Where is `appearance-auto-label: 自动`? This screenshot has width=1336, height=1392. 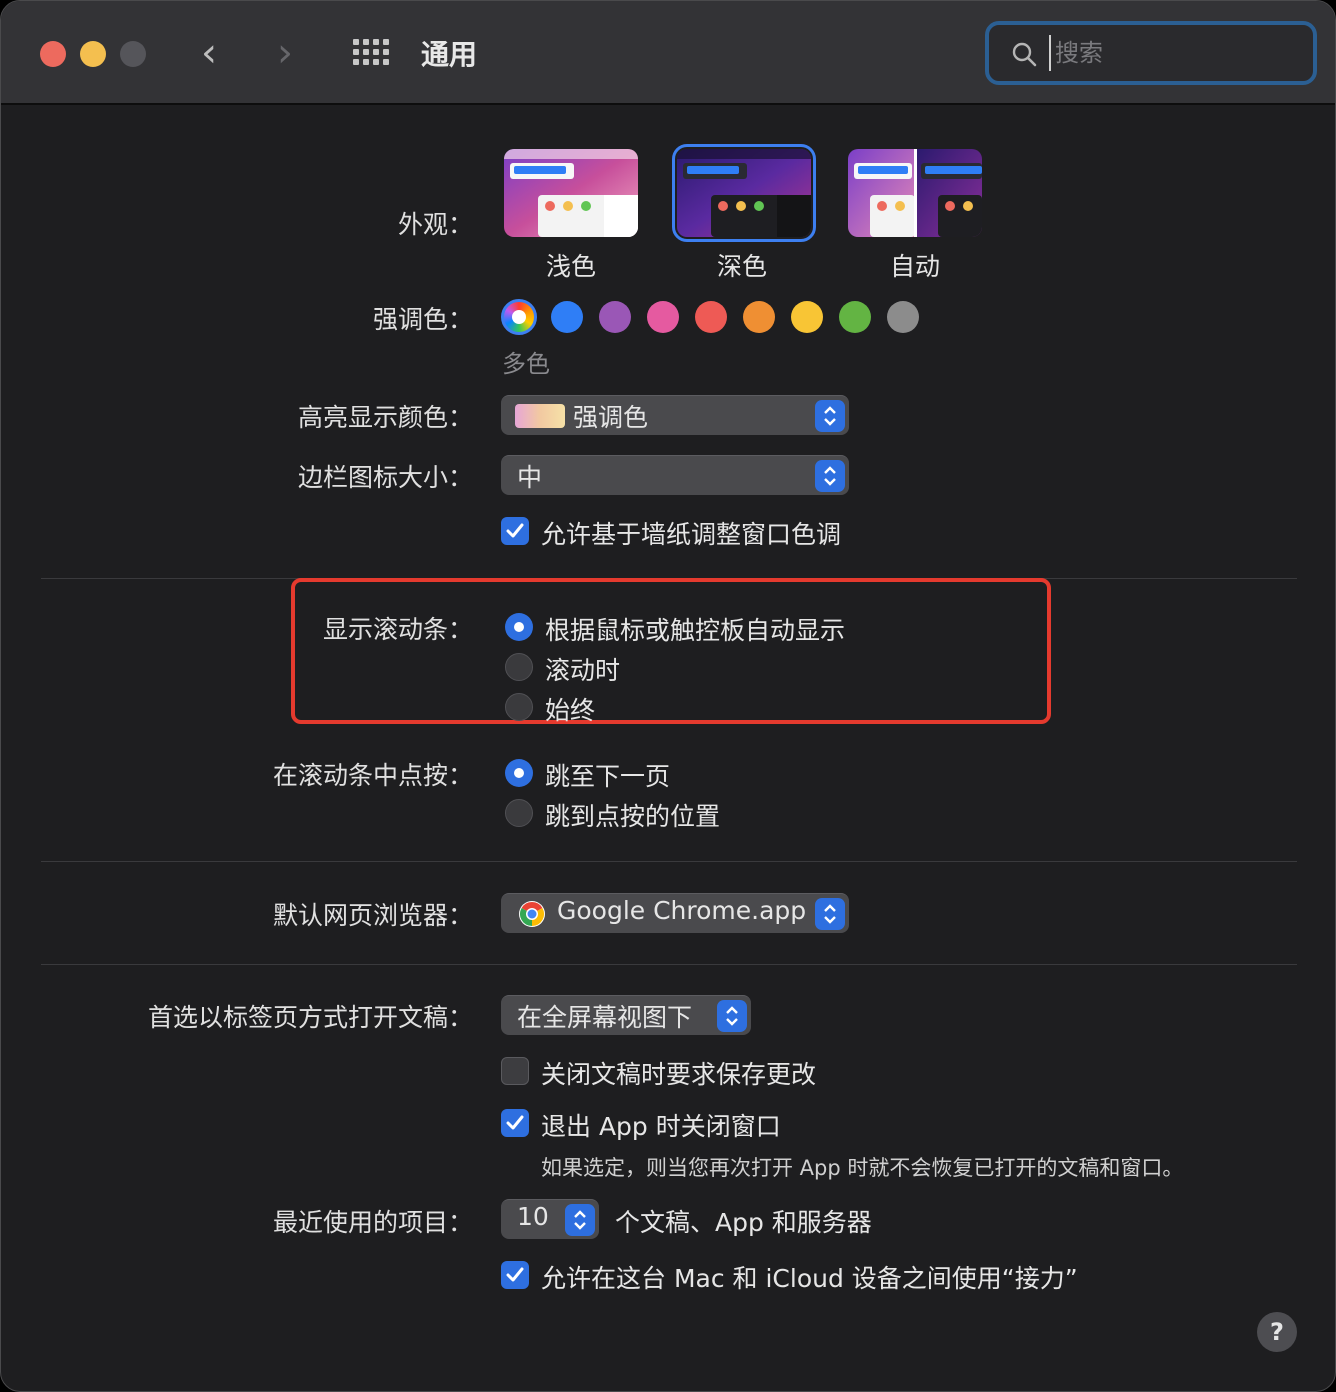 appearance-auto-label: 自动 is located at coordinates (914, 266).